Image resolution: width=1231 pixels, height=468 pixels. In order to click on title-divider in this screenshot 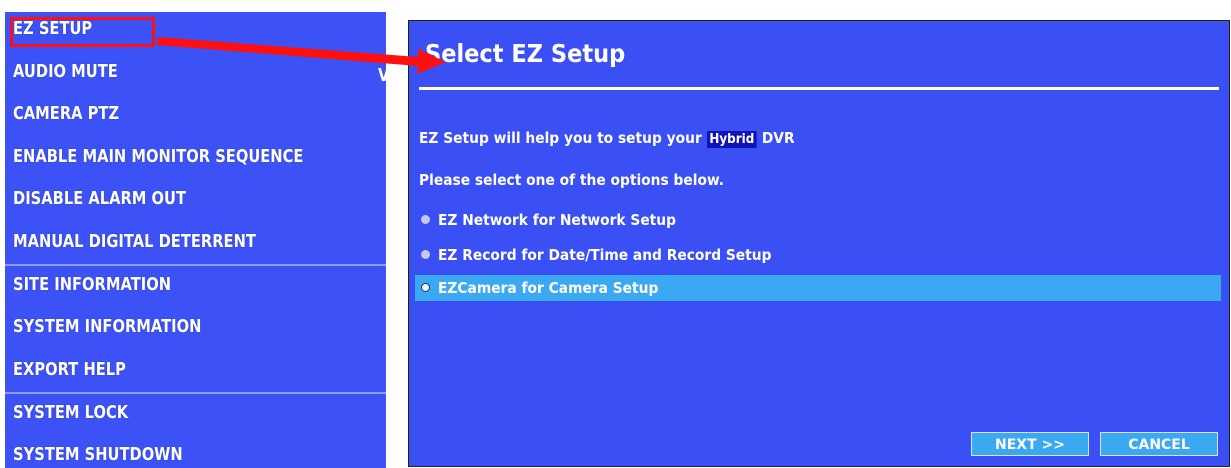, I will do `click(819, 88)`.